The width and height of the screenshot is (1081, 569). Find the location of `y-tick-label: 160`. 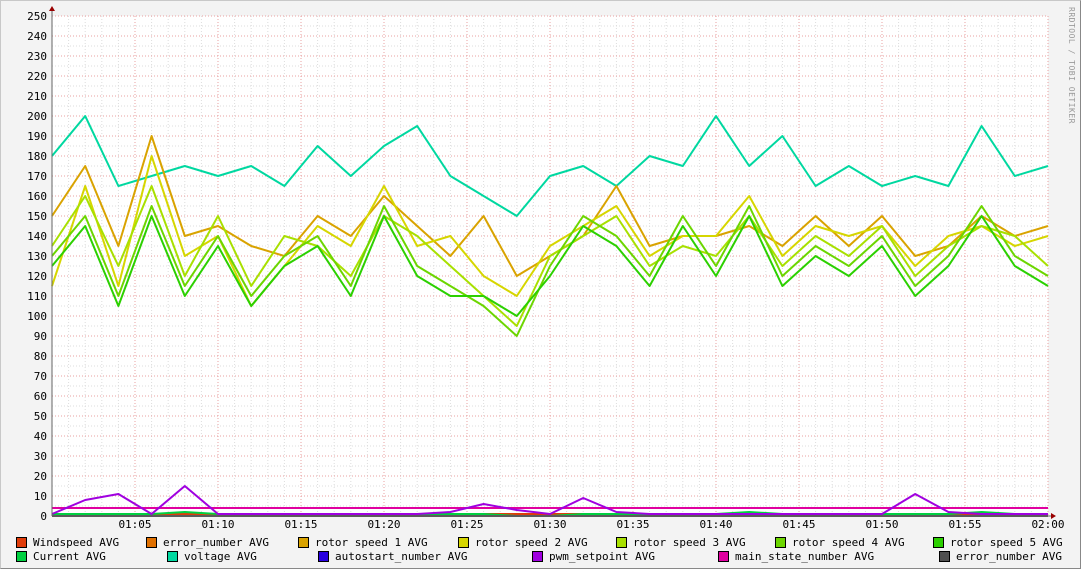

y-tick-label: 160 is located at coordinates (37, 196).